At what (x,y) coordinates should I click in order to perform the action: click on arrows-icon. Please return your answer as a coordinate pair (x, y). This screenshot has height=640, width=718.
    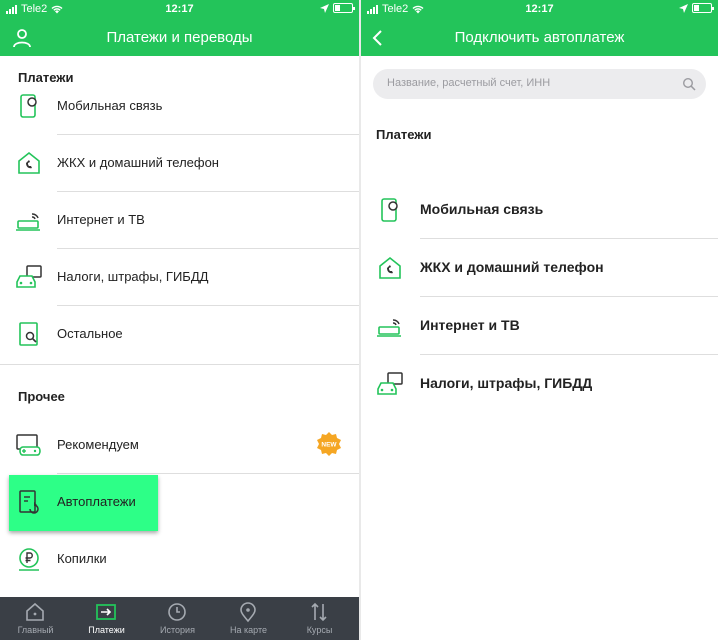
    Looking at the image, I should click on (319, 612).